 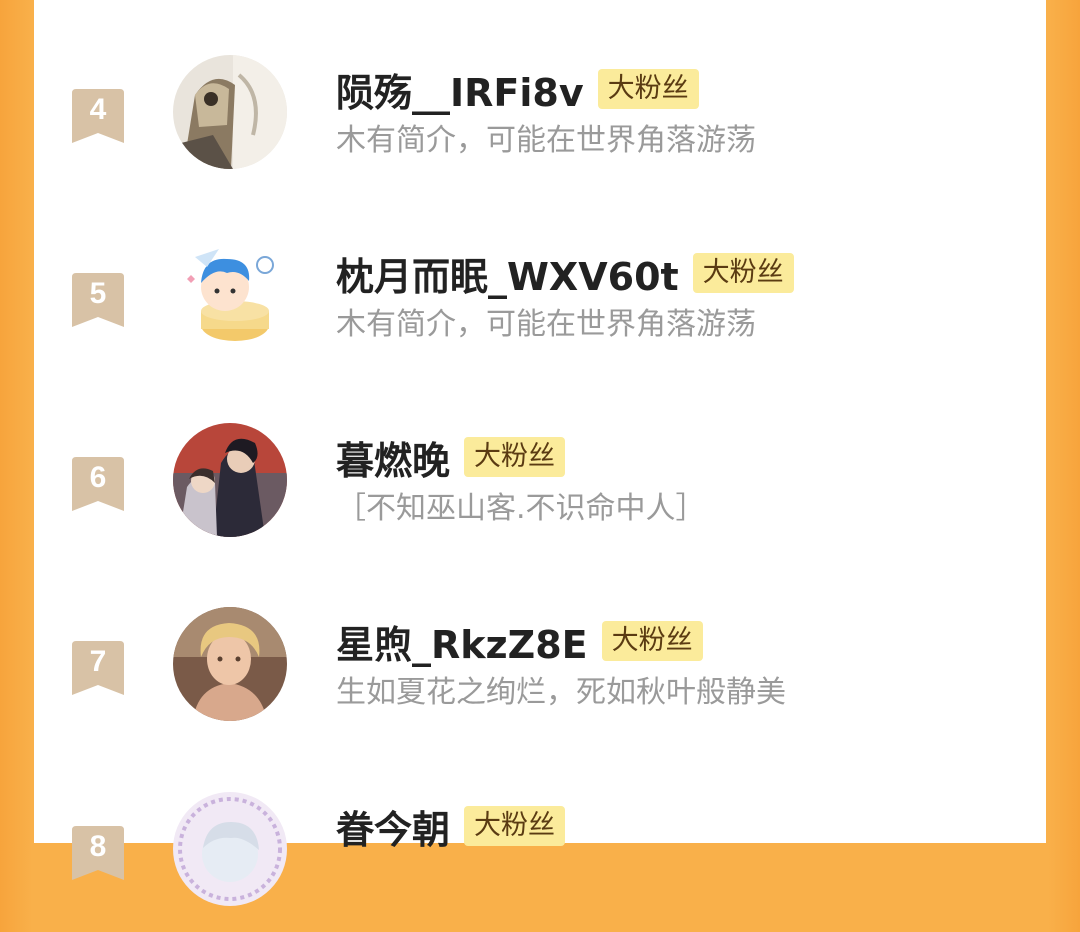 I want to click on rank-number: 5, so click(x=98, y=293).